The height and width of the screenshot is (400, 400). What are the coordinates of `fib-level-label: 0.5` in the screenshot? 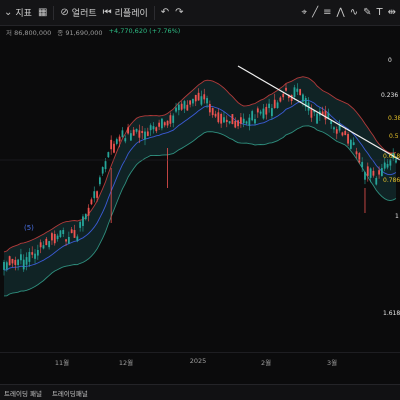 It's located at (394, 136).